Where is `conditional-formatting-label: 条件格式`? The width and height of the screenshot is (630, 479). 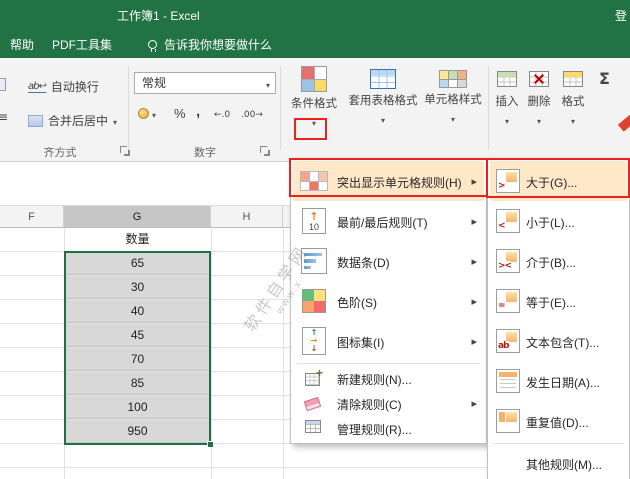 conditional-formatting-label: 条件格式 is located at coordinates (314, 104).